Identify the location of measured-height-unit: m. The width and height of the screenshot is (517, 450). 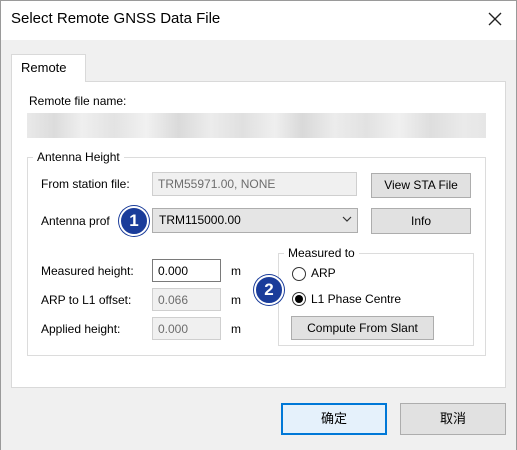
(236, 271).